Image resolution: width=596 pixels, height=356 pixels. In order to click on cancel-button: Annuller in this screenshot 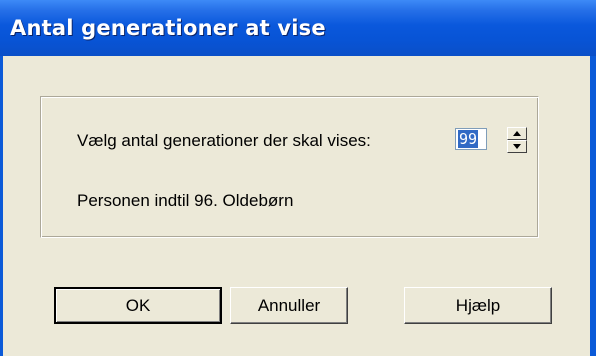, I will do `click(289, 305)`.